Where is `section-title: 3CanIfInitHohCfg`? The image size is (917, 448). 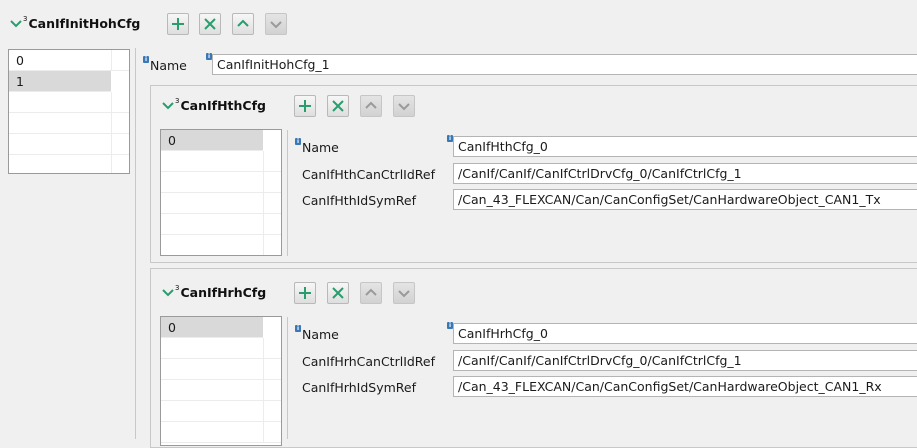
section-title: 3CanIfInitHohCfg is located at coordinates (82, 23).